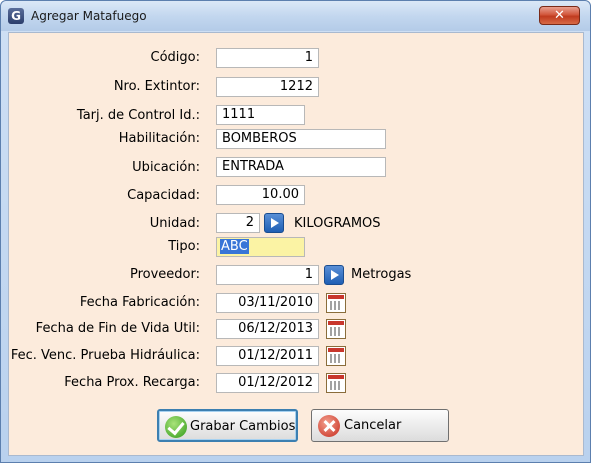 The image size is (591, 463). Describe the element at coordinates (139, 302) in the screenshot. I see `fecha-fabricacion-label: Fecha Fabricación:` at that location.